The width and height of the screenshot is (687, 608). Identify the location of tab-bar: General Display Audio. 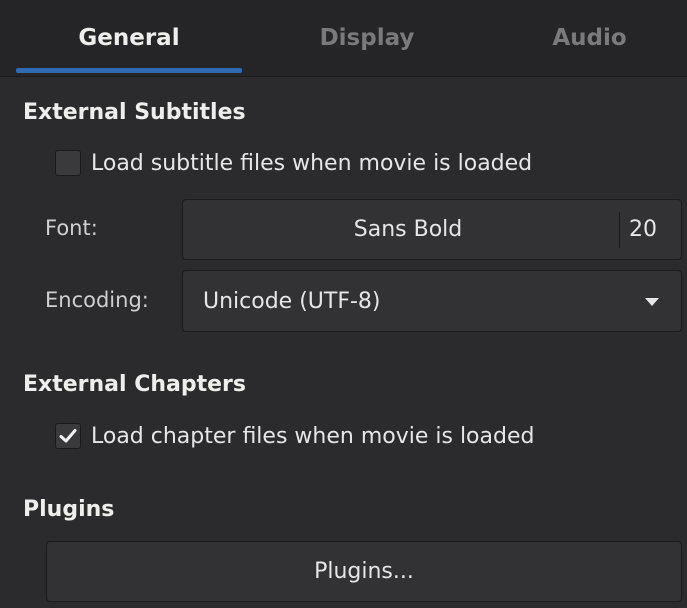
(343, 38).